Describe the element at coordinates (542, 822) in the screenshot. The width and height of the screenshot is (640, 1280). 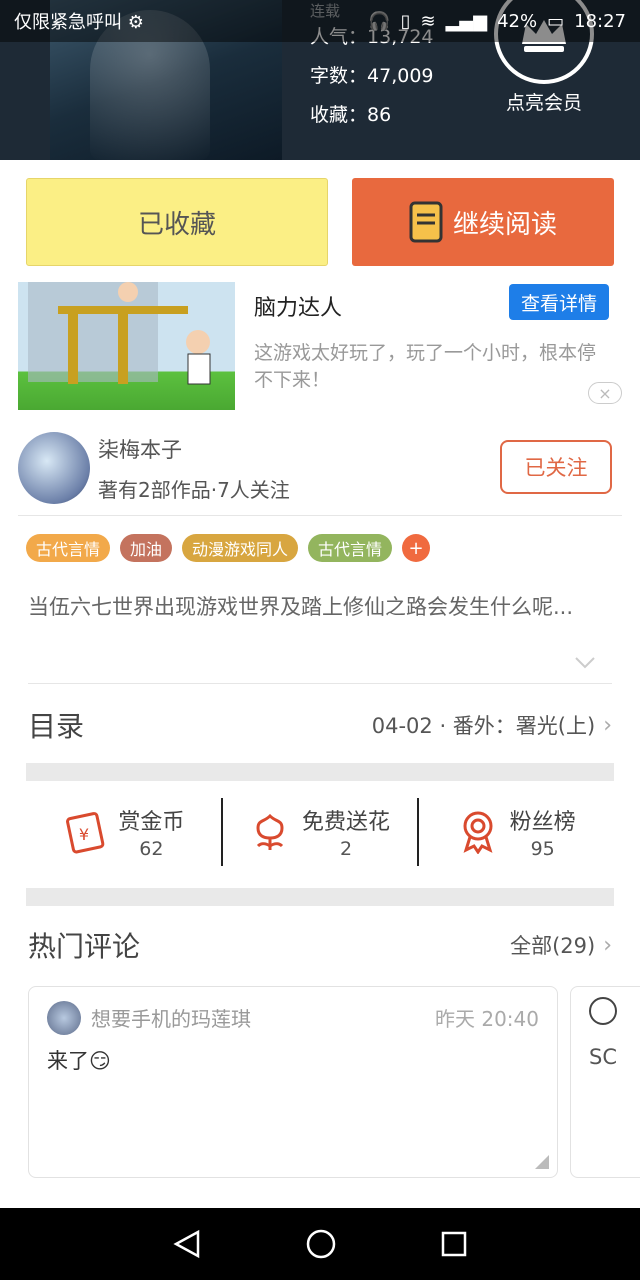
I see `fan-ranking-label: 粉丝榜` at that location.